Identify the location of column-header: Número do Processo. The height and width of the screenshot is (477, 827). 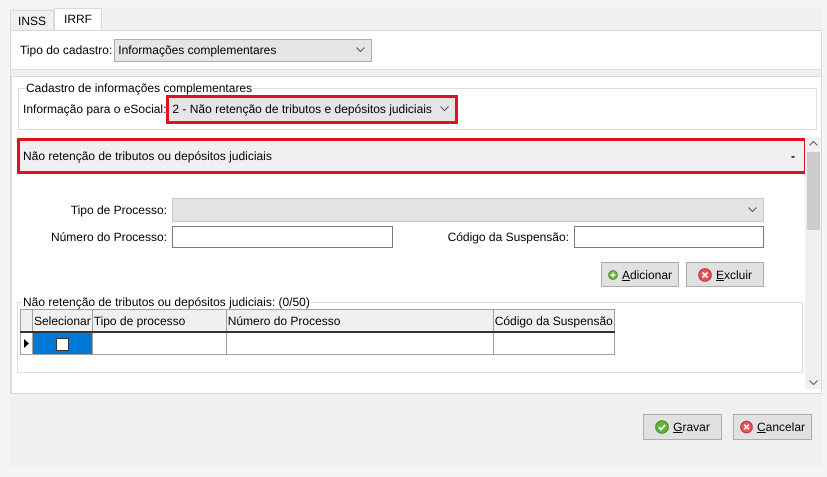
(360, 321).